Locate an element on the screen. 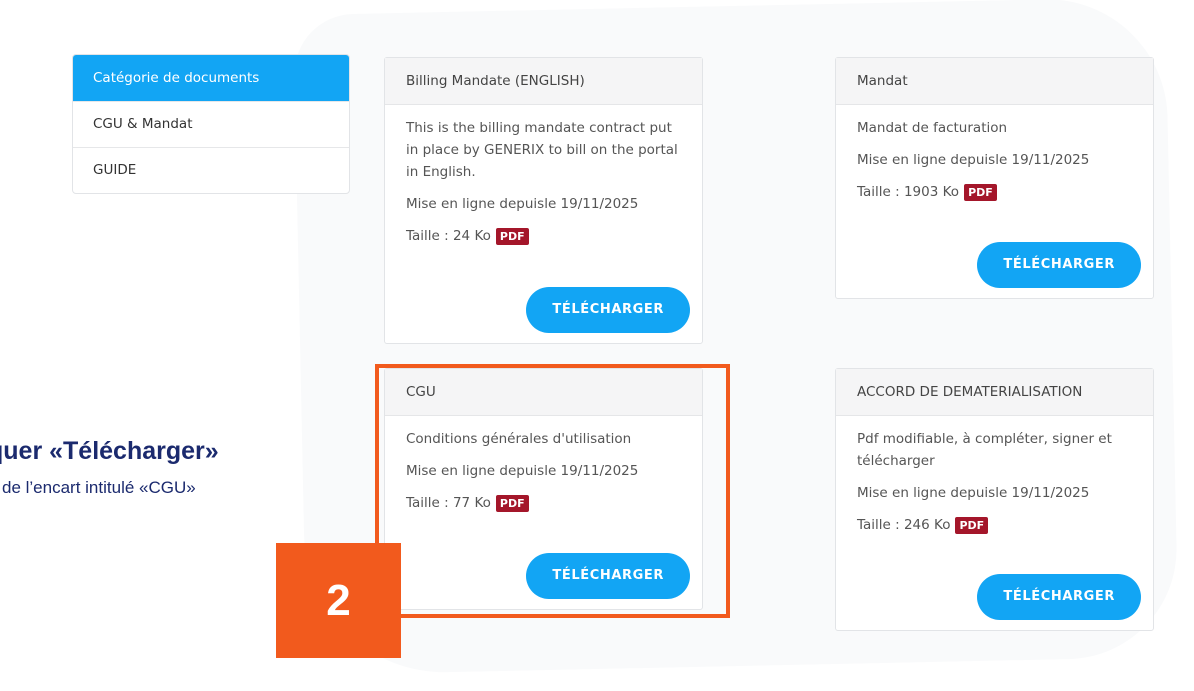 The image size is (1194, 691). card-size: Taille : 77 Ko is located at coordinates (448, 503).